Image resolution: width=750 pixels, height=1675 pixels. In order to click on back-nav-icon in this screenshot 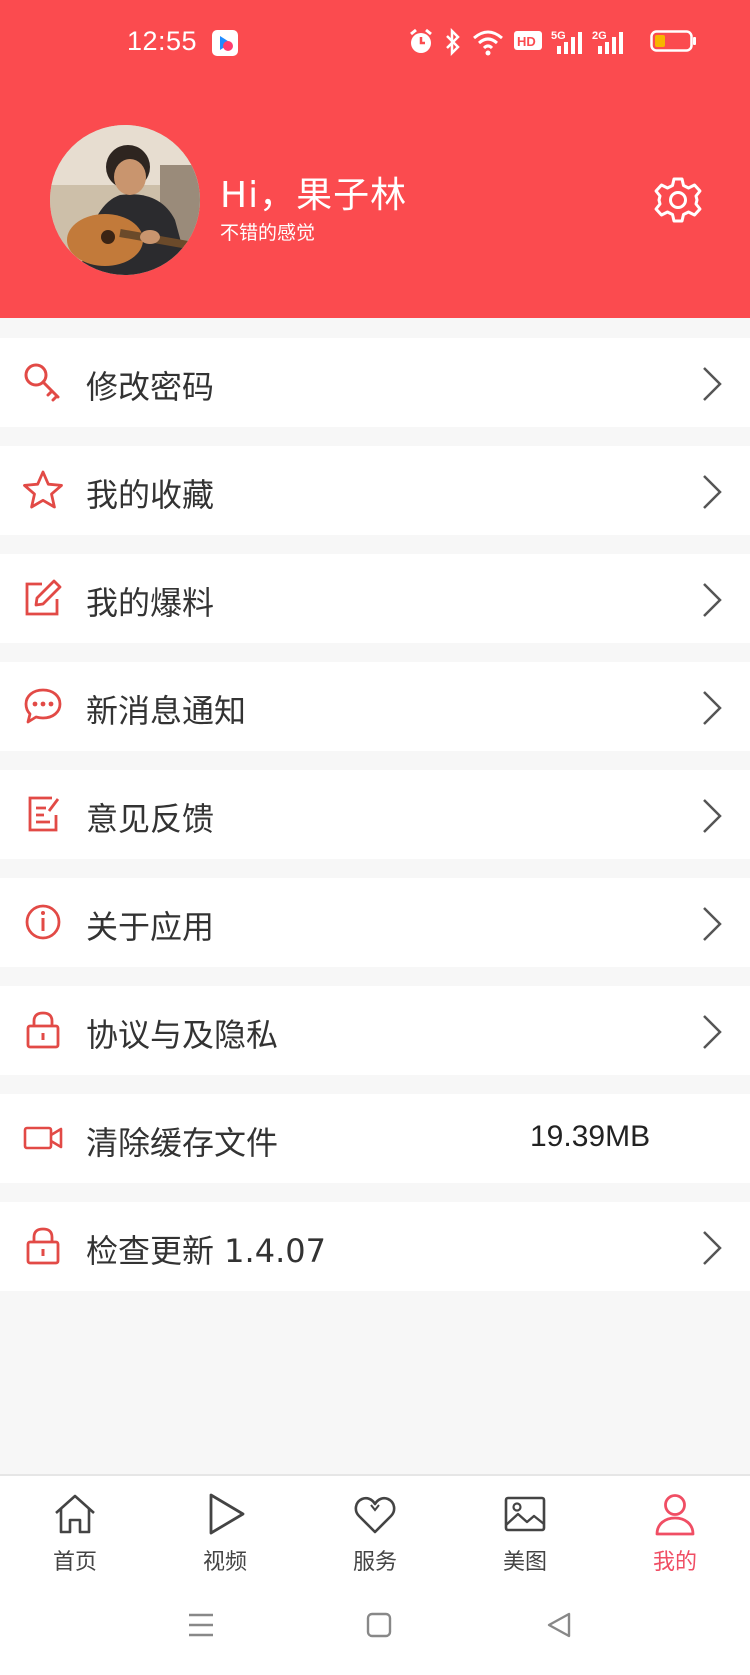, I will do `click(559, 1625)`.